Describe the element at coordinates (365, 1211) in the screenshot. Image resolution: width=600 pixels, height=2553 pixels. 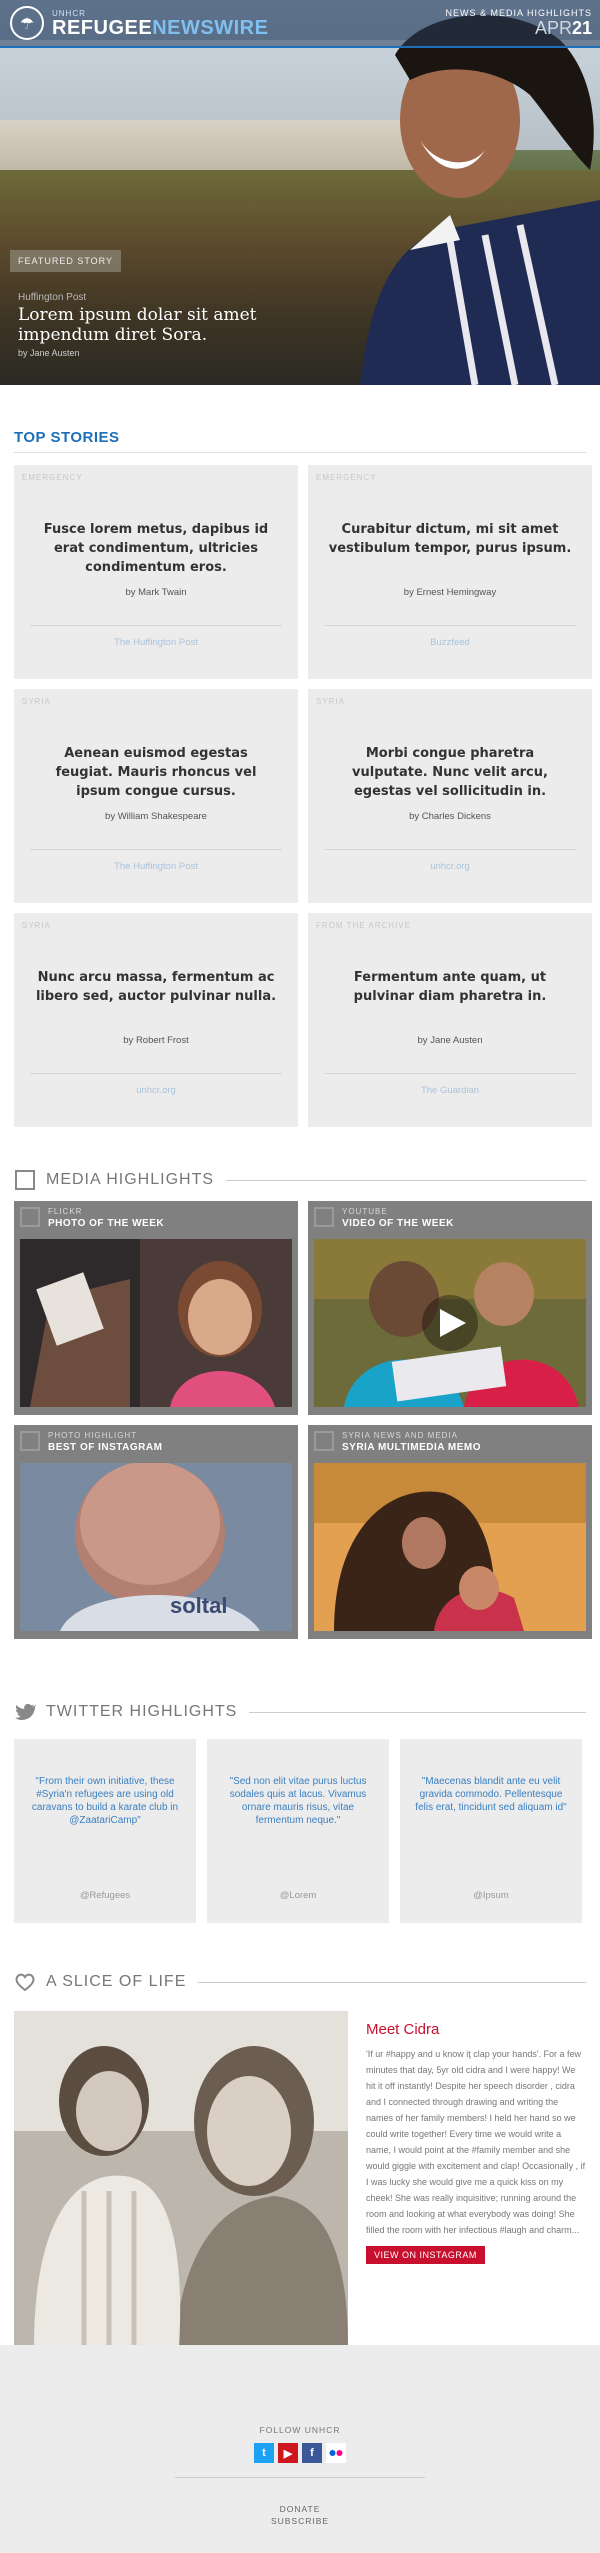
I see `media-kicker: YOUTUBE` at that location.